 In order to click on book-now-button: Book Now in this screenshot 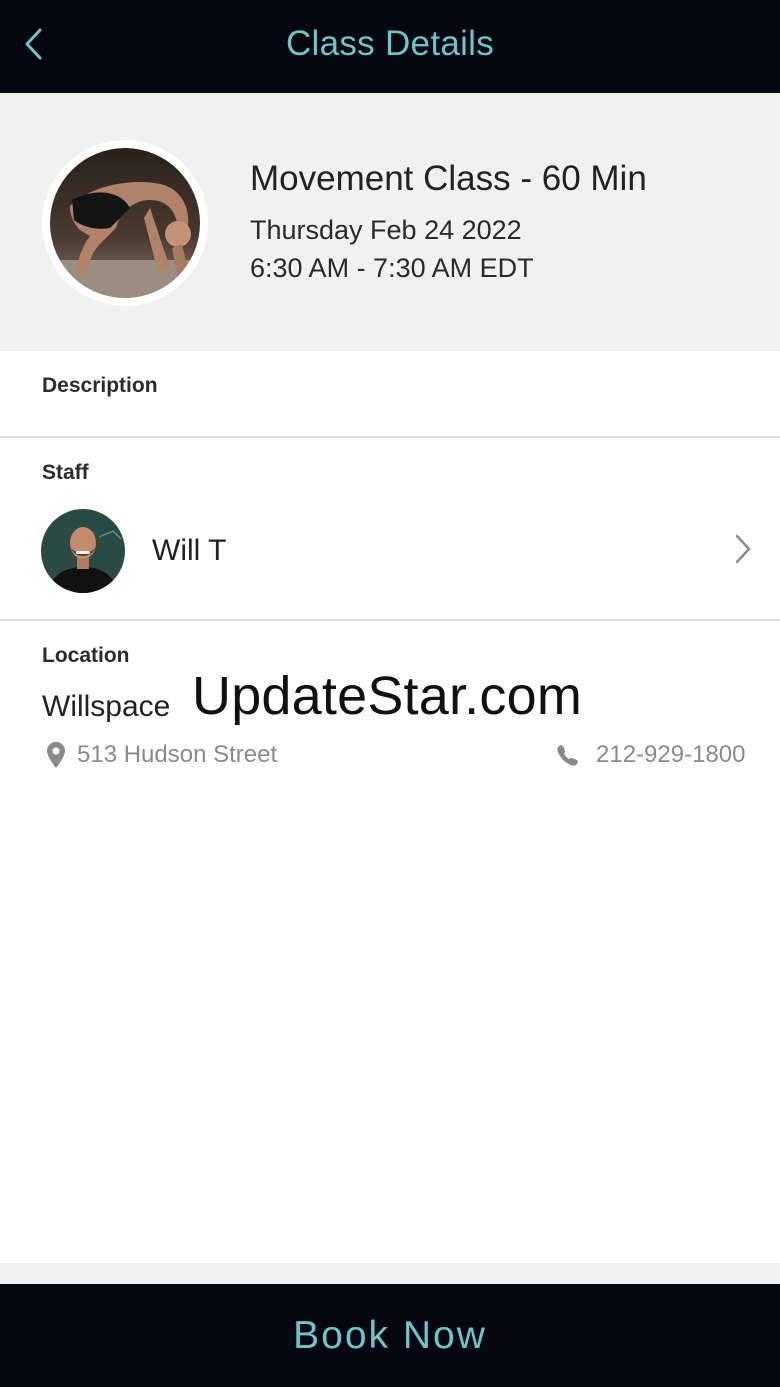, I will do `click(390, 1335)`.